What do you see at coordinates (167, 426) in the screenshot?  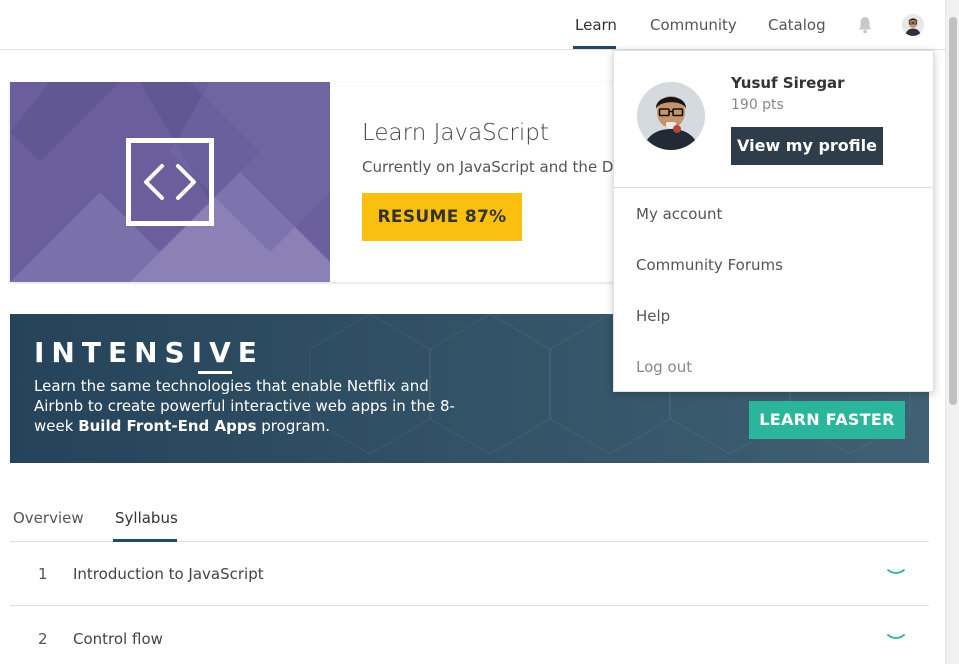 I see `intensive-program-name: Build Front-End Apps` at bounding box center [167, 426].